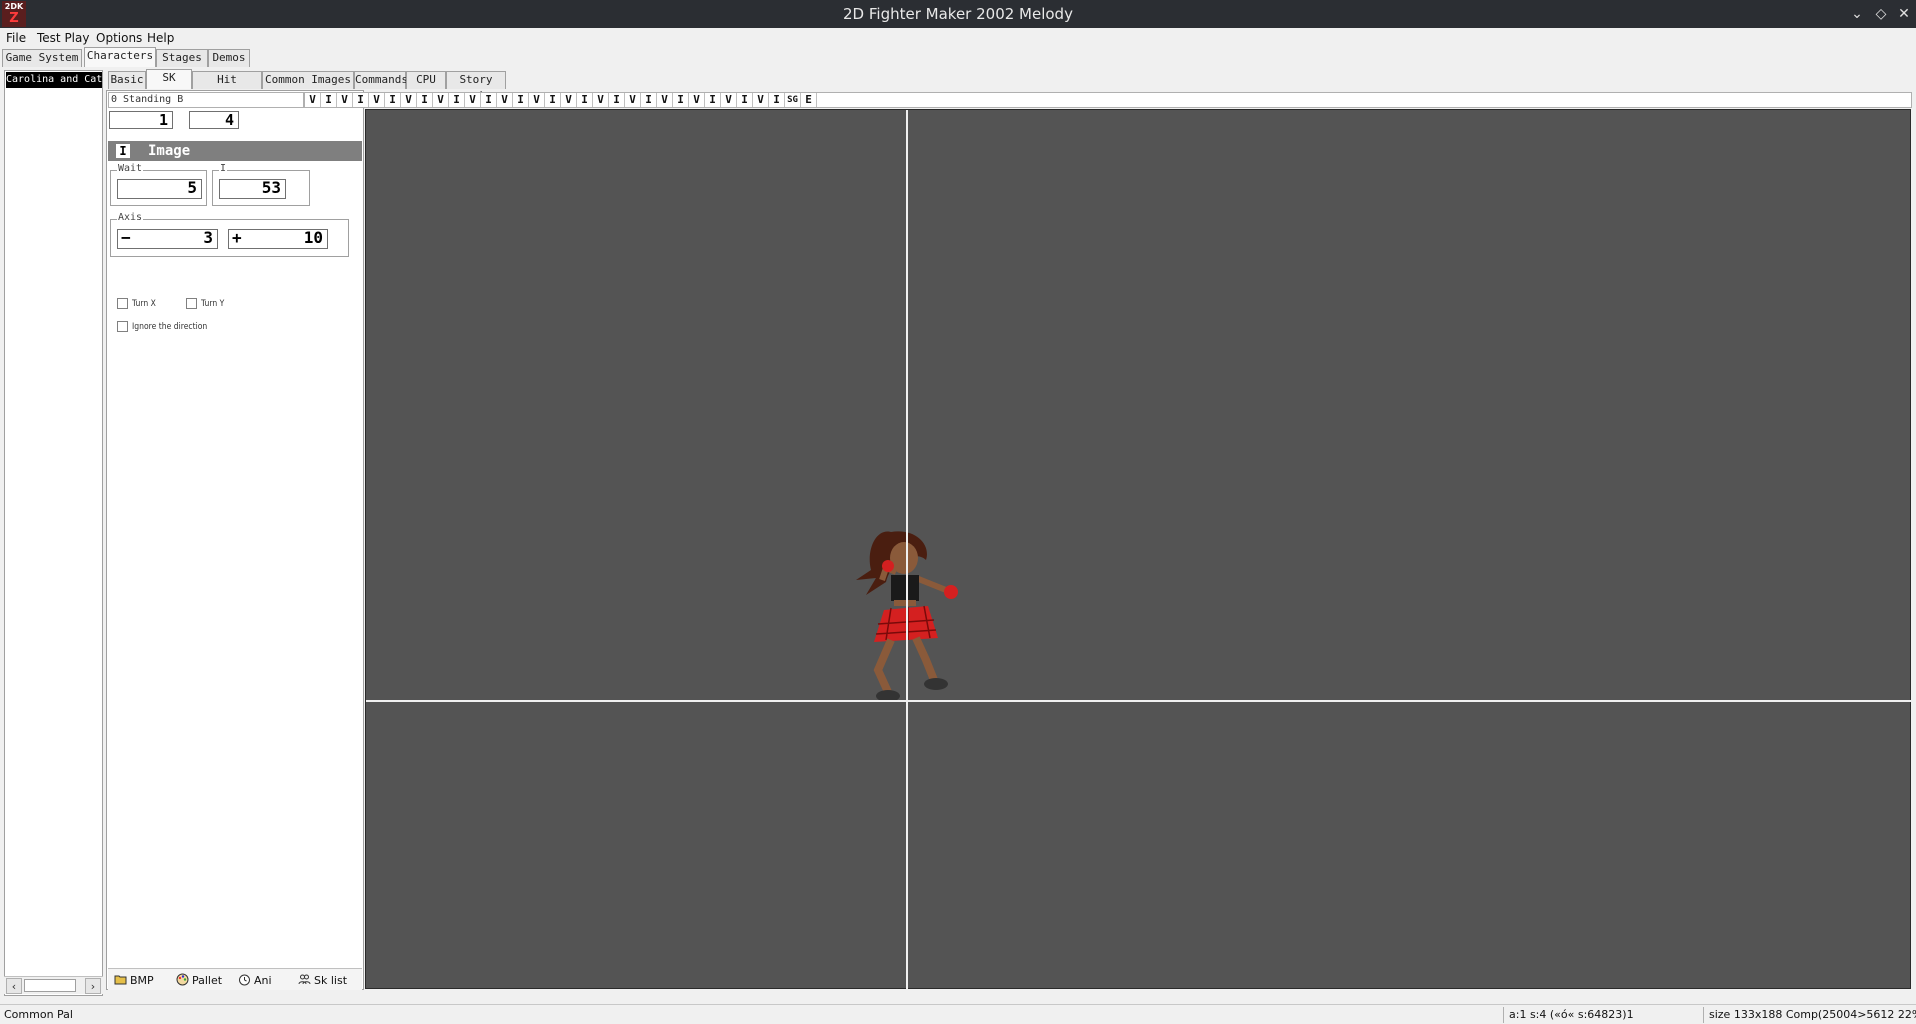  Describe the element at coordinates (426, 80) in the screenshot. I see `tab-cpu: CPU` at that location.